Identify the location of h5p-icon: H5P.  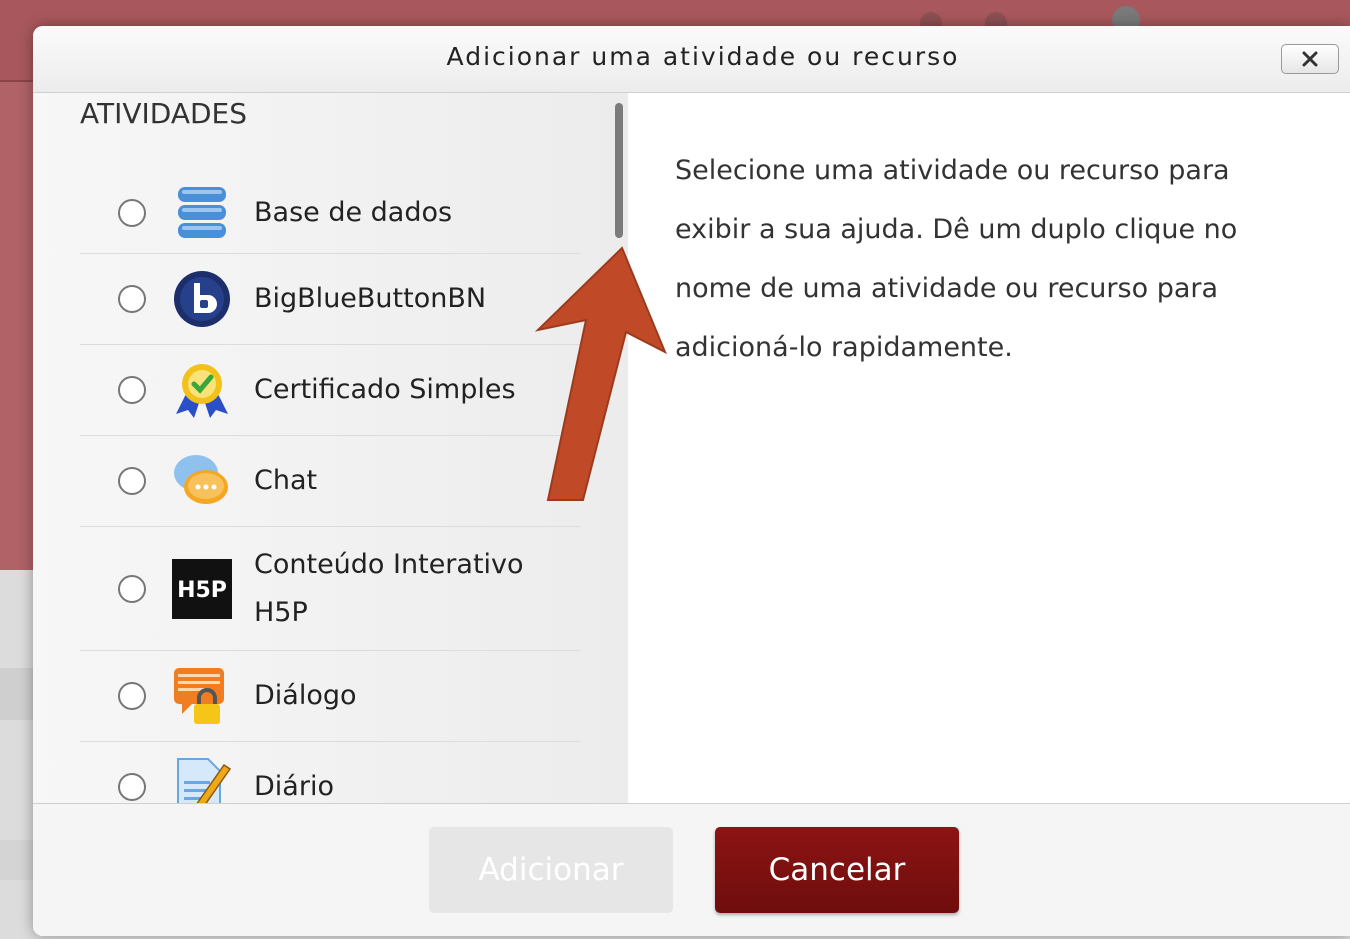
(202, 588).